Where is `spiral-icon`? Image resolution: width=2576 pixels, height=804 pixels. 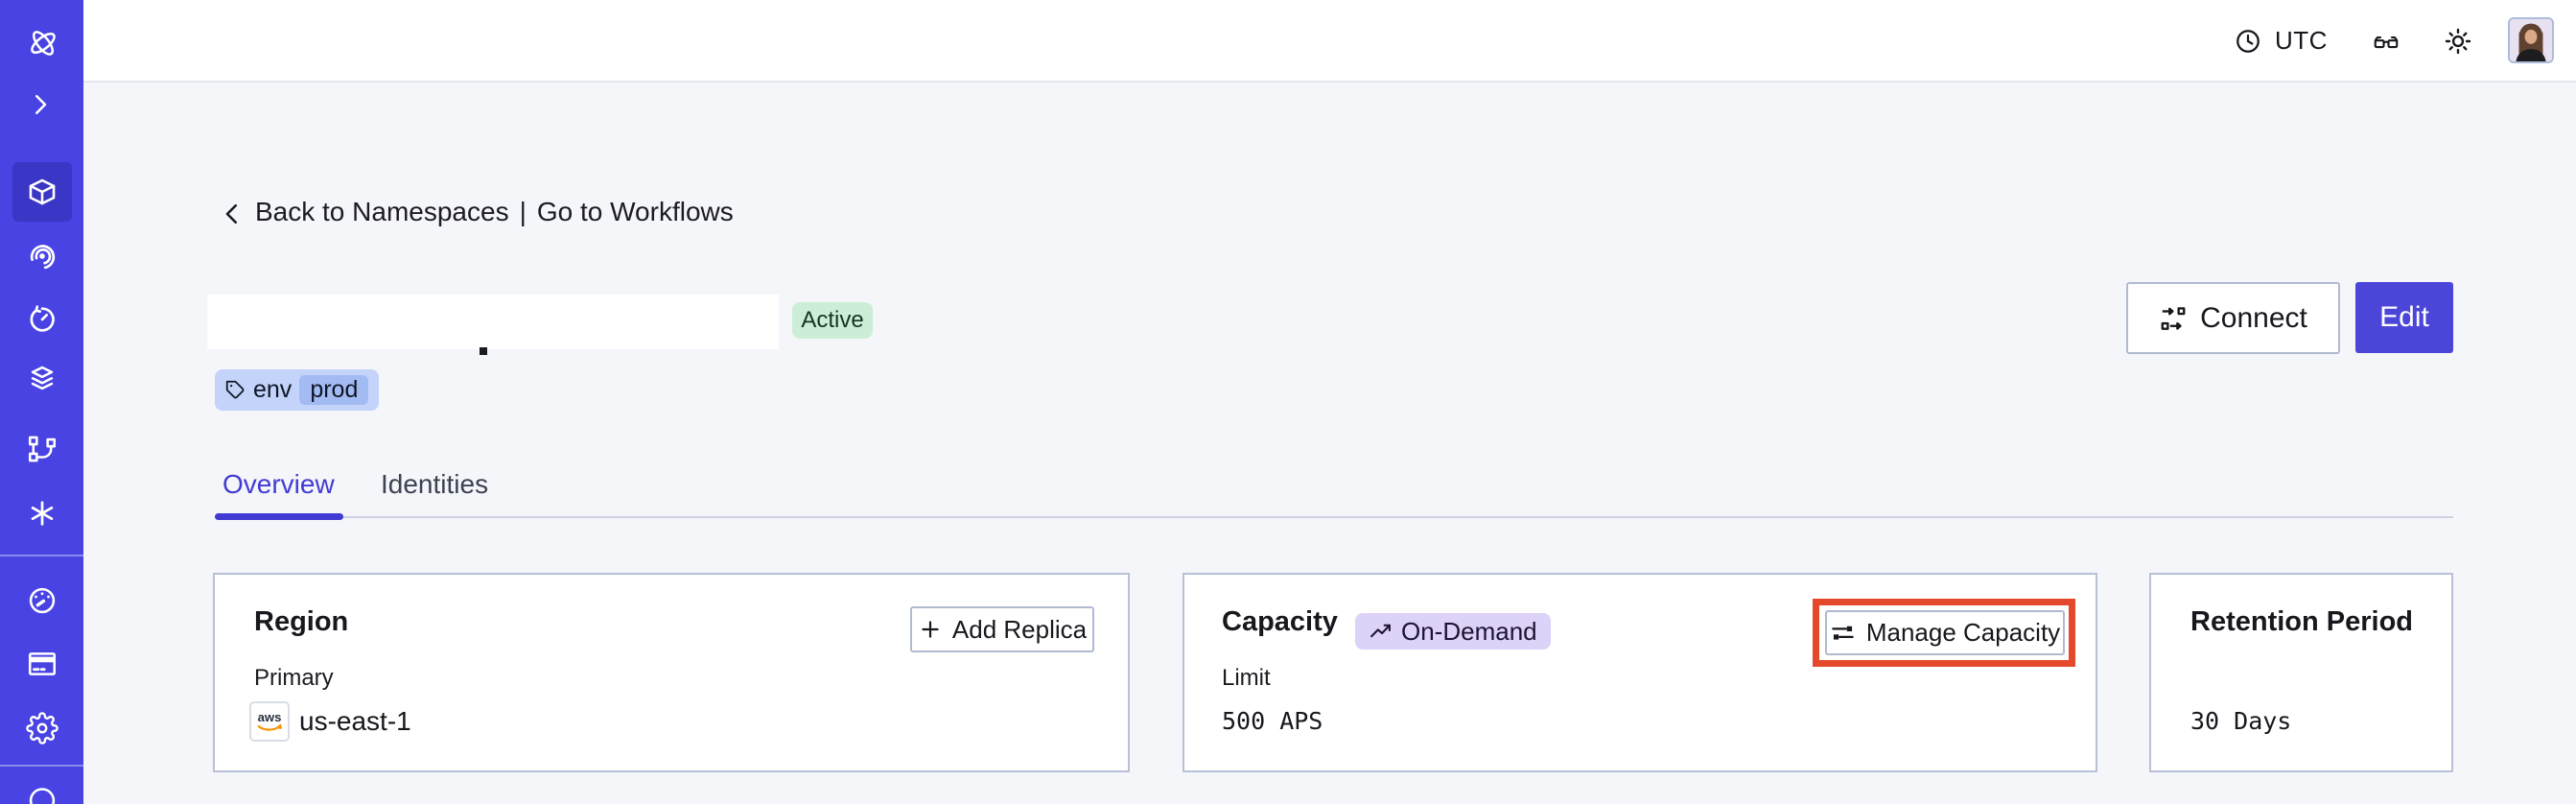
spiral-icon is located at coordinates (43, 257).